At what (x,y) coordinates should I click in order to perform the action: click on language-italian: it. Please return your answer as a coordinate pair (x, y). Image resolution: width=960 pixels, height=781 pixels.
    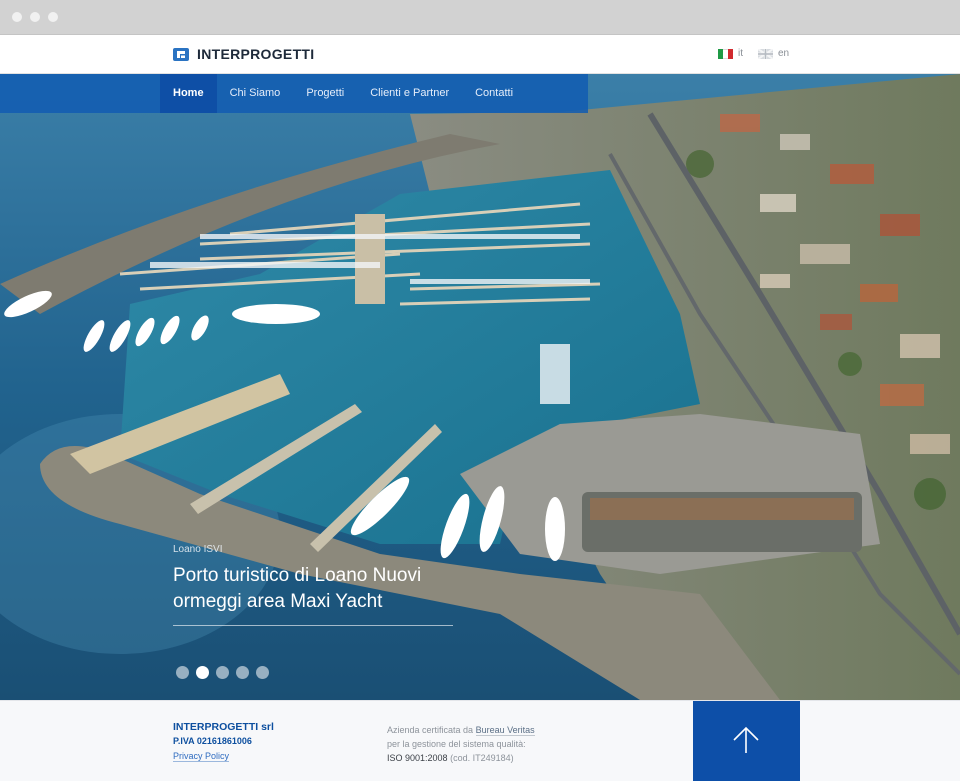
    Looking at the image, I should click on (730, 53).